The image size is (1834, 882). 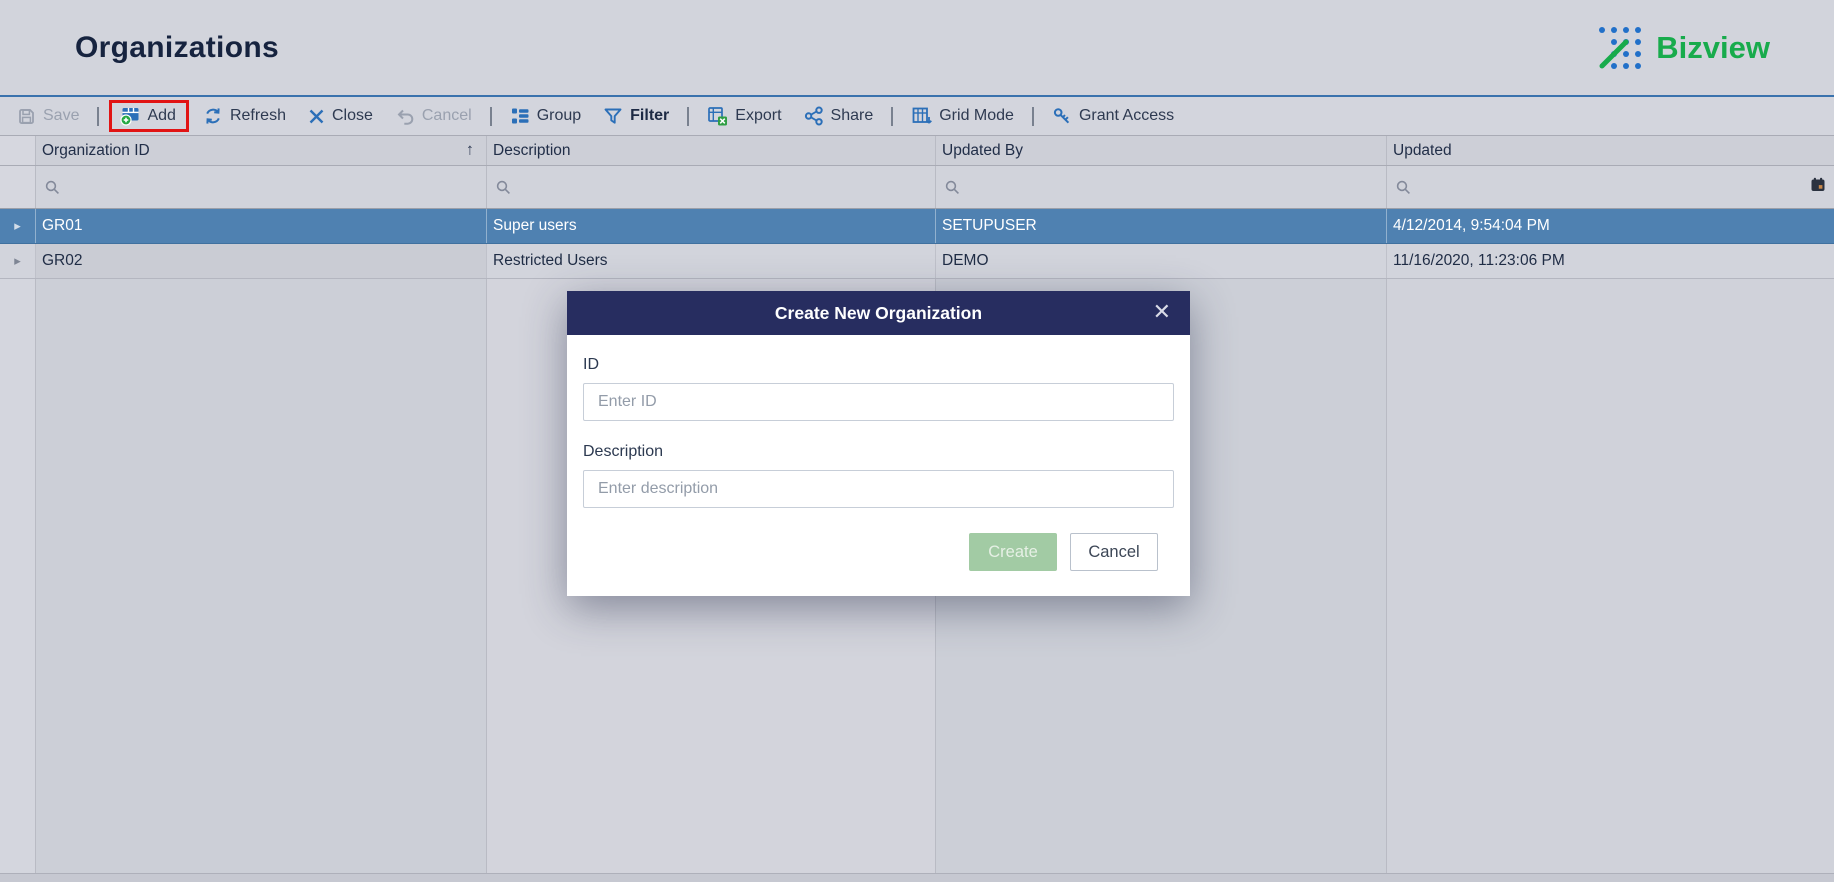 I want to click on cell-description: Super users, so click(x=711, y=226).